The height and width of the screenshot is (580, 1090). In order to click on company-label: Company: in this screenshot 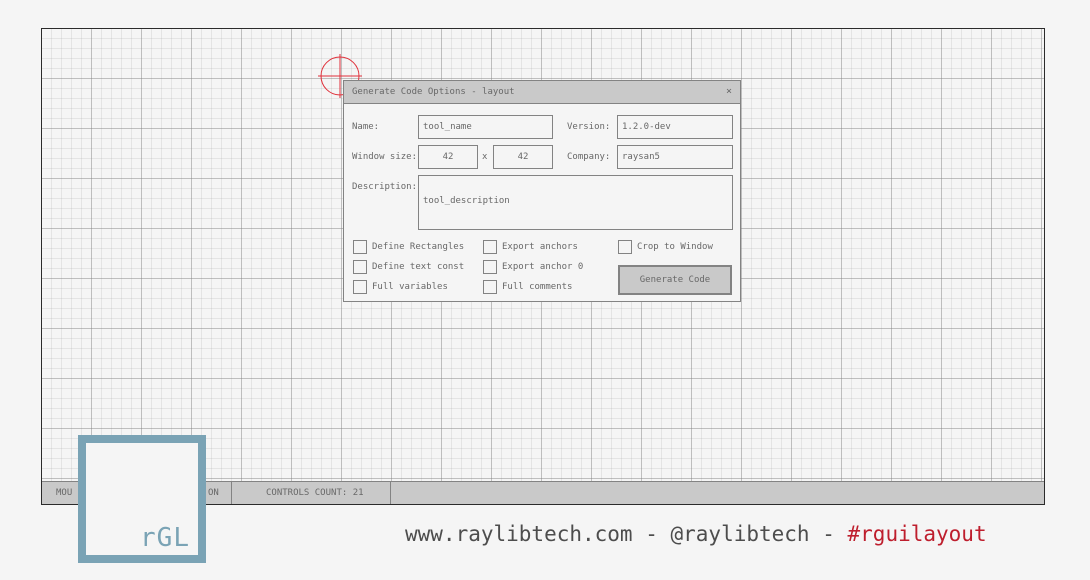, I will do `click(589, 157)`.